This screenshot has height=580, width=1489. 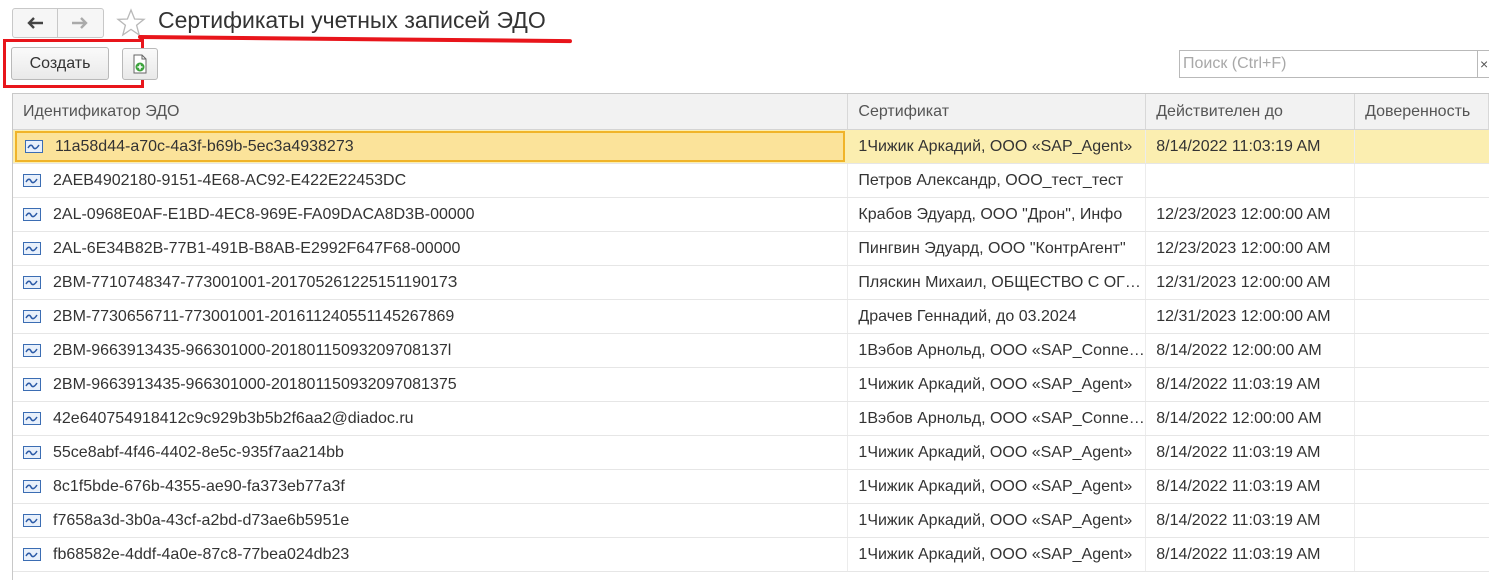 What do you see at coordinates (1002, 350) in the screenshot?
I see `certificate-cell-text: 1Вэбов Арнольд, ООО «SAP_Connect»` at bounding box center [1002, 350].